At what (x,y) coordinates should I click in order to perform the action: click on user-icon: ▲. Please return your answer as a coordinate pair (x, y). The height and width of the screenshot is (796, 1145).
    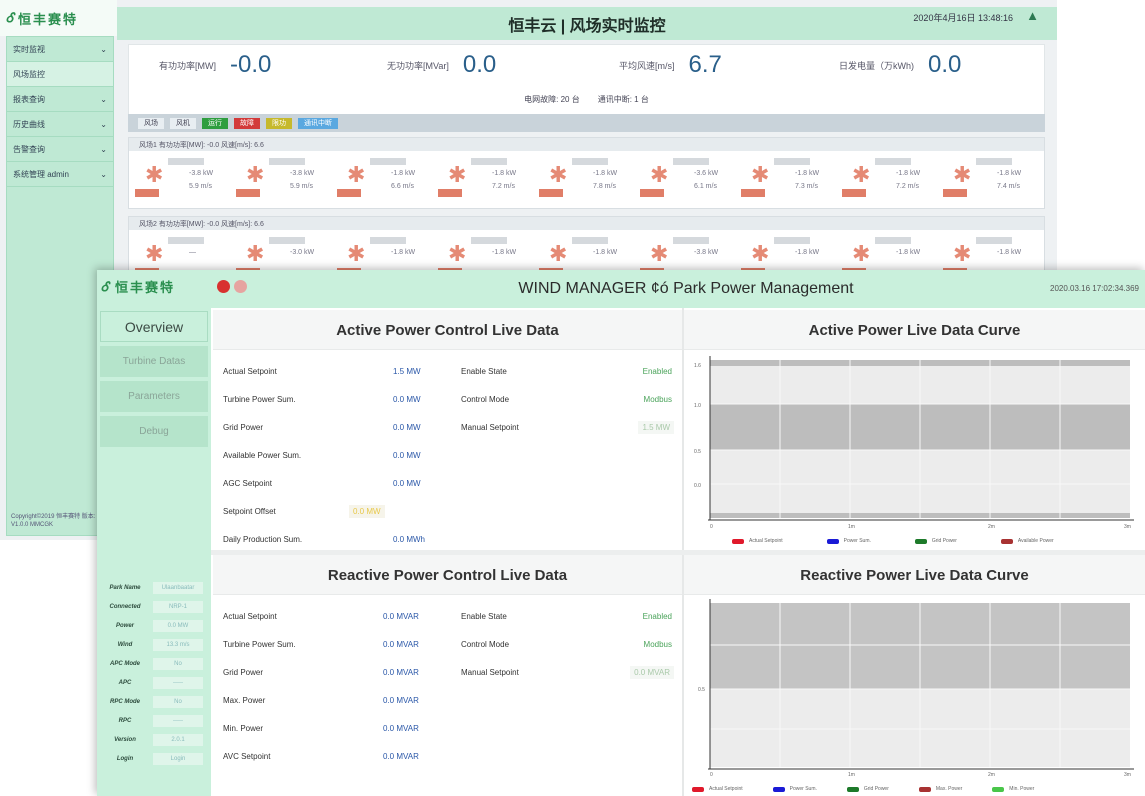
    Looking at the image, I should click on (1032, 15).